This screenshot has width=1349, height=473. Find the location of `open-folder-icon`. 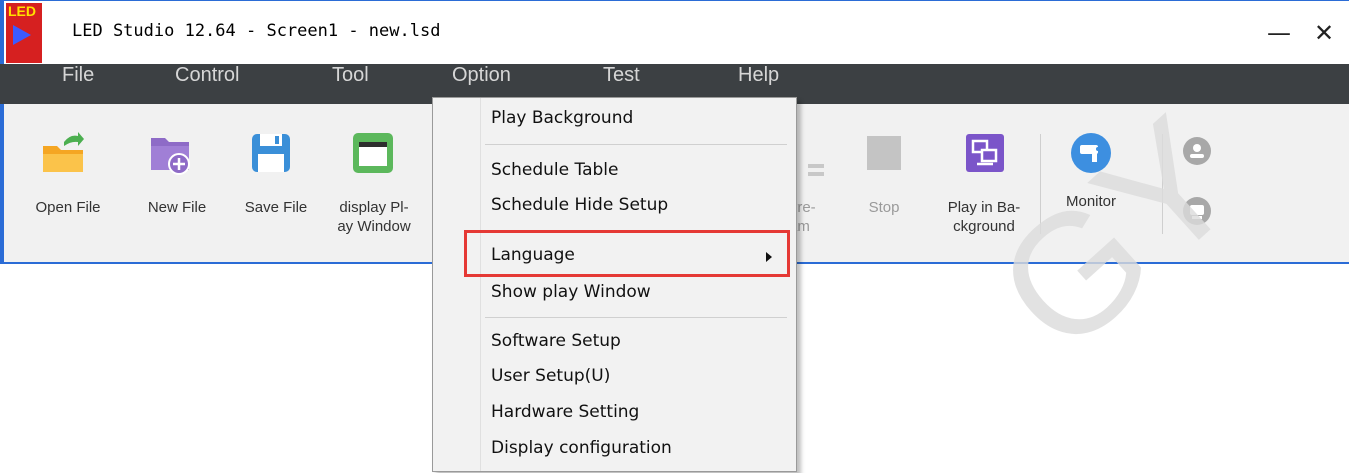

open-folder-icon is located at coordinates (63, 152).